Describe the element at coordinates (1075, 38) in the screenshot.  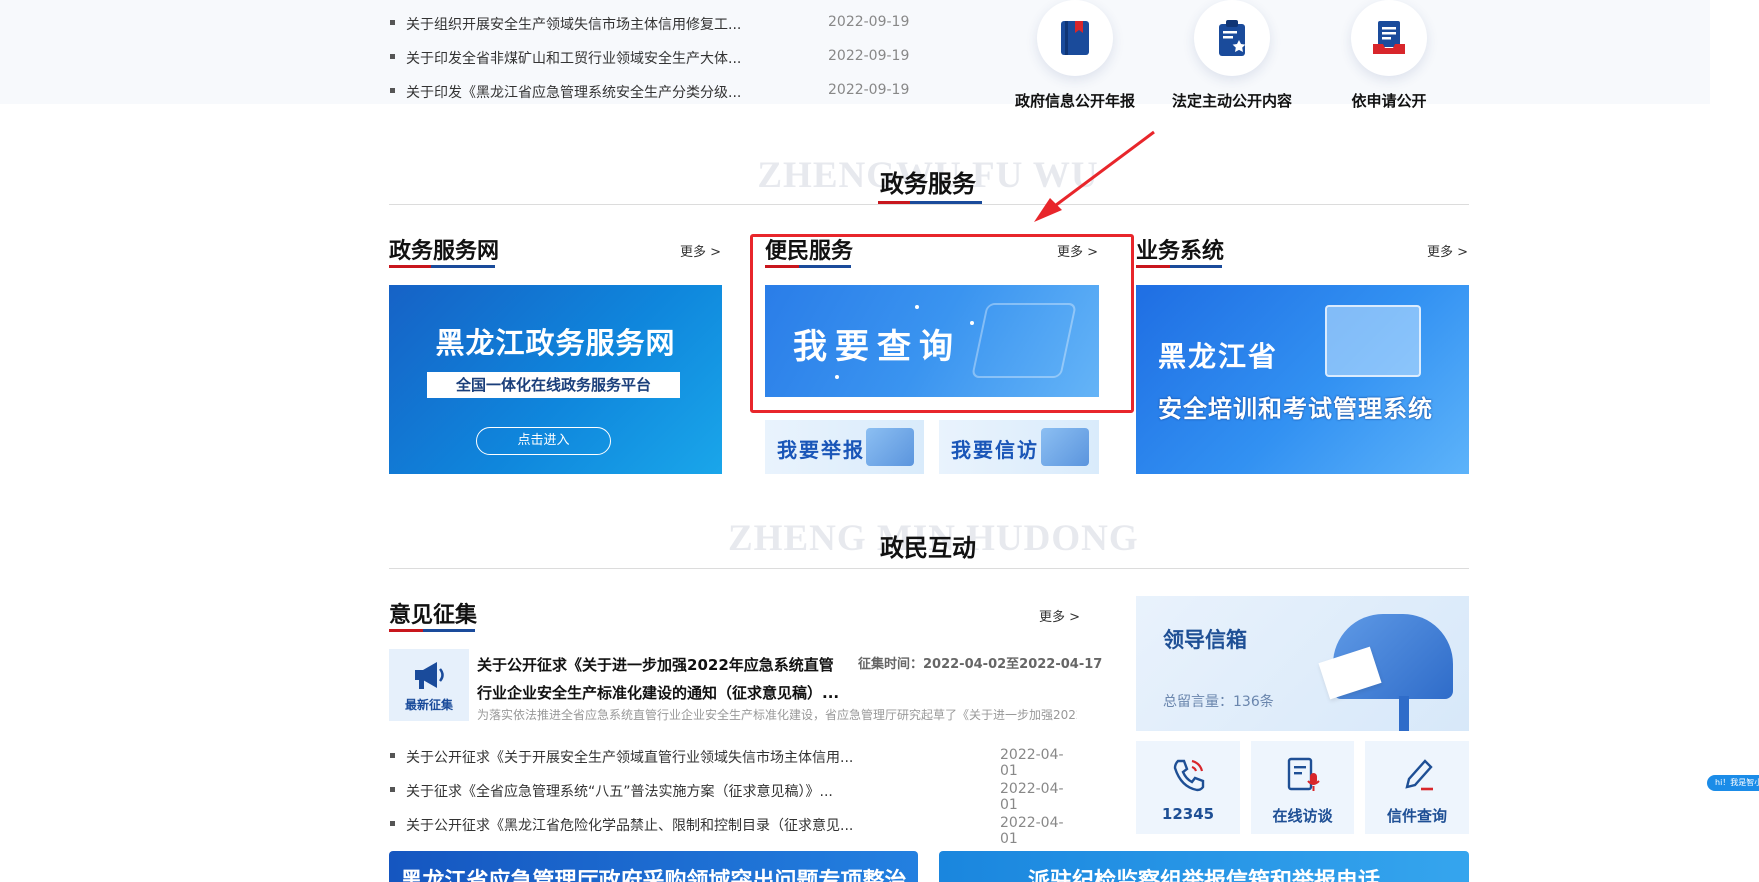
I see `book-bookmark-icon` at that location.